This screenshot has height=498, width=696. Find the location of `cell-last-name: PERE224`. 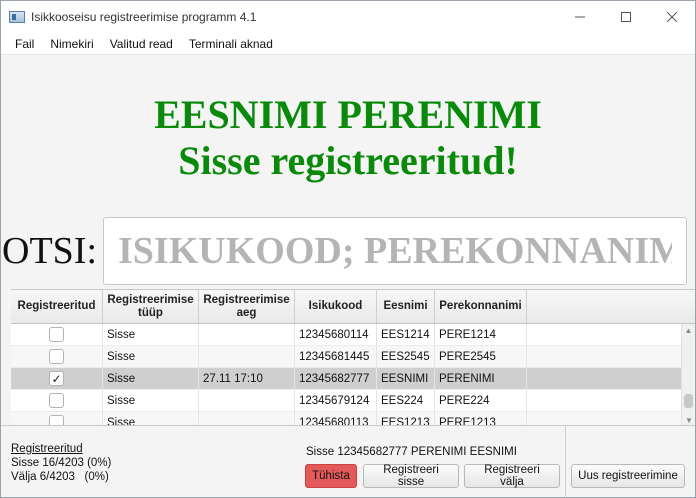

cell-last-name: PERE224 is located at coordinates (481, 400).